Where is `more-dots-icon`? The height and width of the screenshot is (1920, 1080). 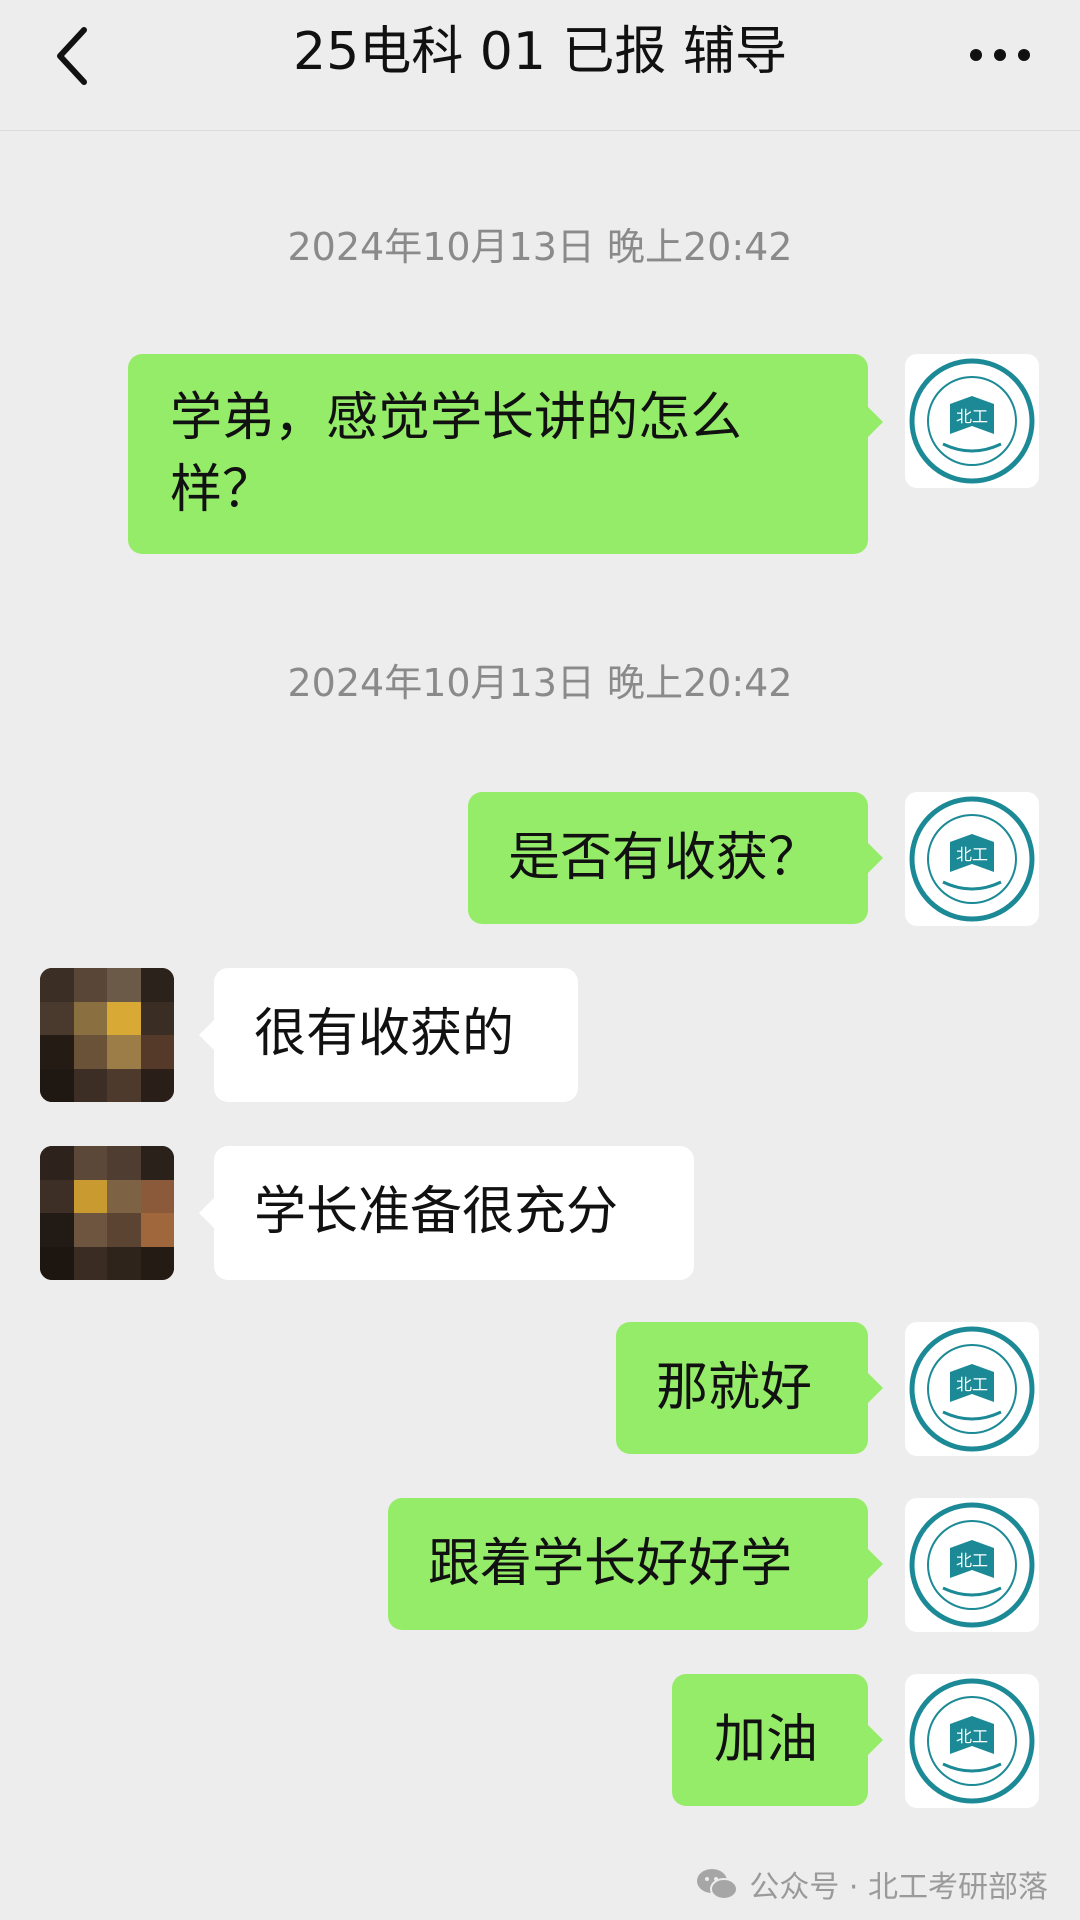
more-dots-icon is located at coordinates (1000, 55).